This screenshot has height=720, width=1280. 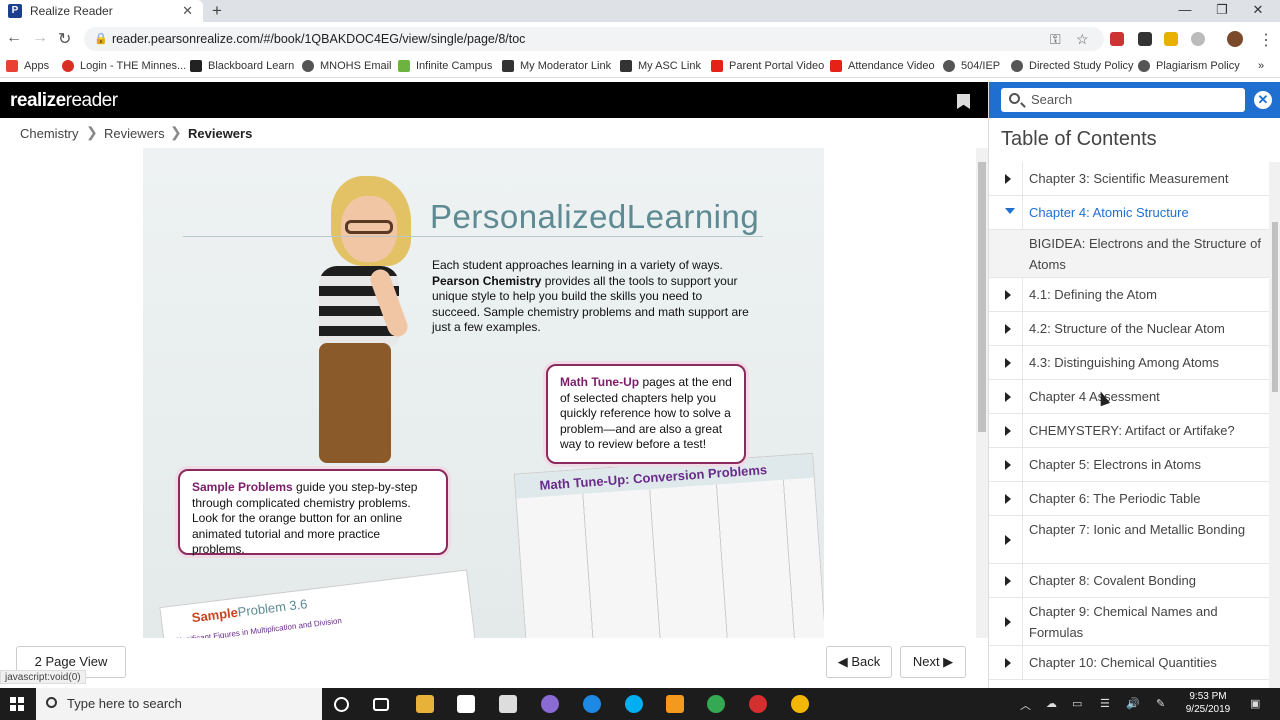 I want to click on toc-item-label: Chapter 5: Electrons in Atoms, so click(x=1115, y=464).